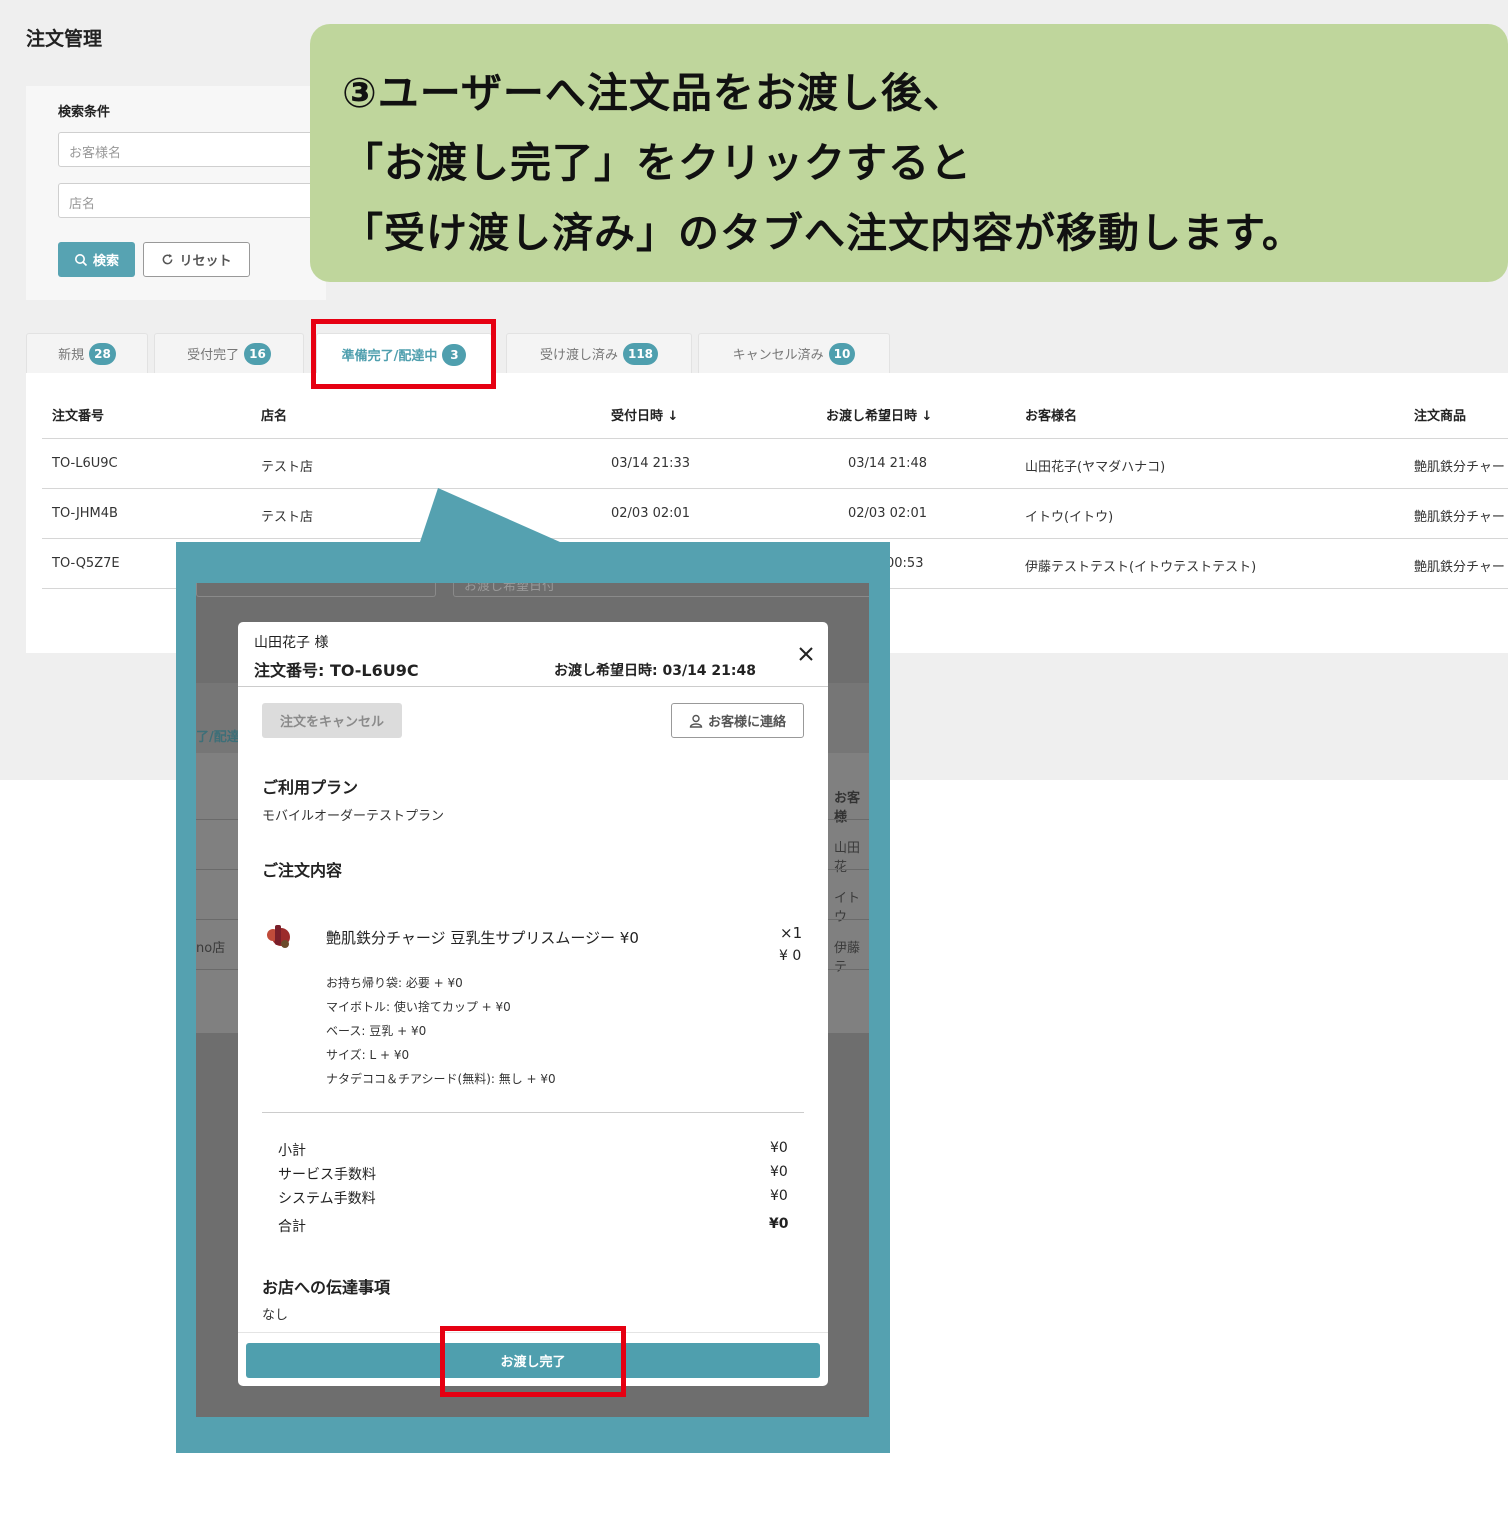 The image size is (1508, 1513). I want to click on ghost-tab-label: 了/配達, so click(218, 737).